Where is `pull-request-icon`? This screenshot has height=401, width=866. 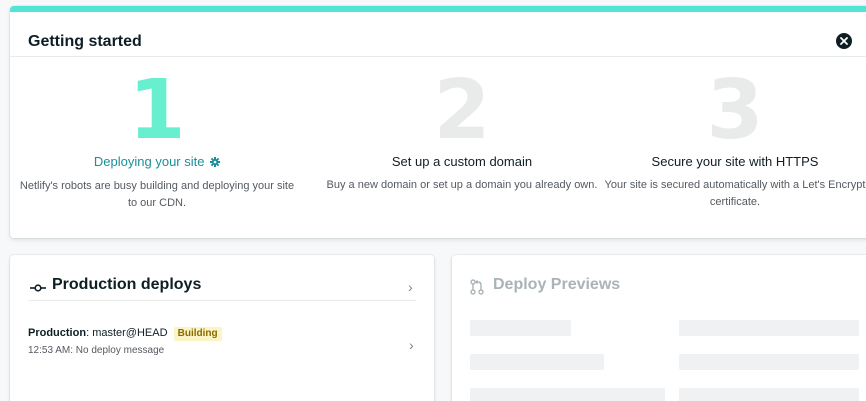 pull-request-icon is located at coordinates (477, 289).